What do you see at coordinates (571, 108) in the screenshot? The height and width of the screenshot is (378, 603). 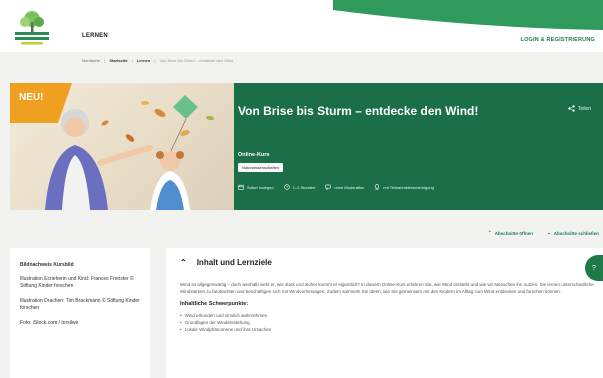 I see `share-icon` at bounding box center [571, 108].